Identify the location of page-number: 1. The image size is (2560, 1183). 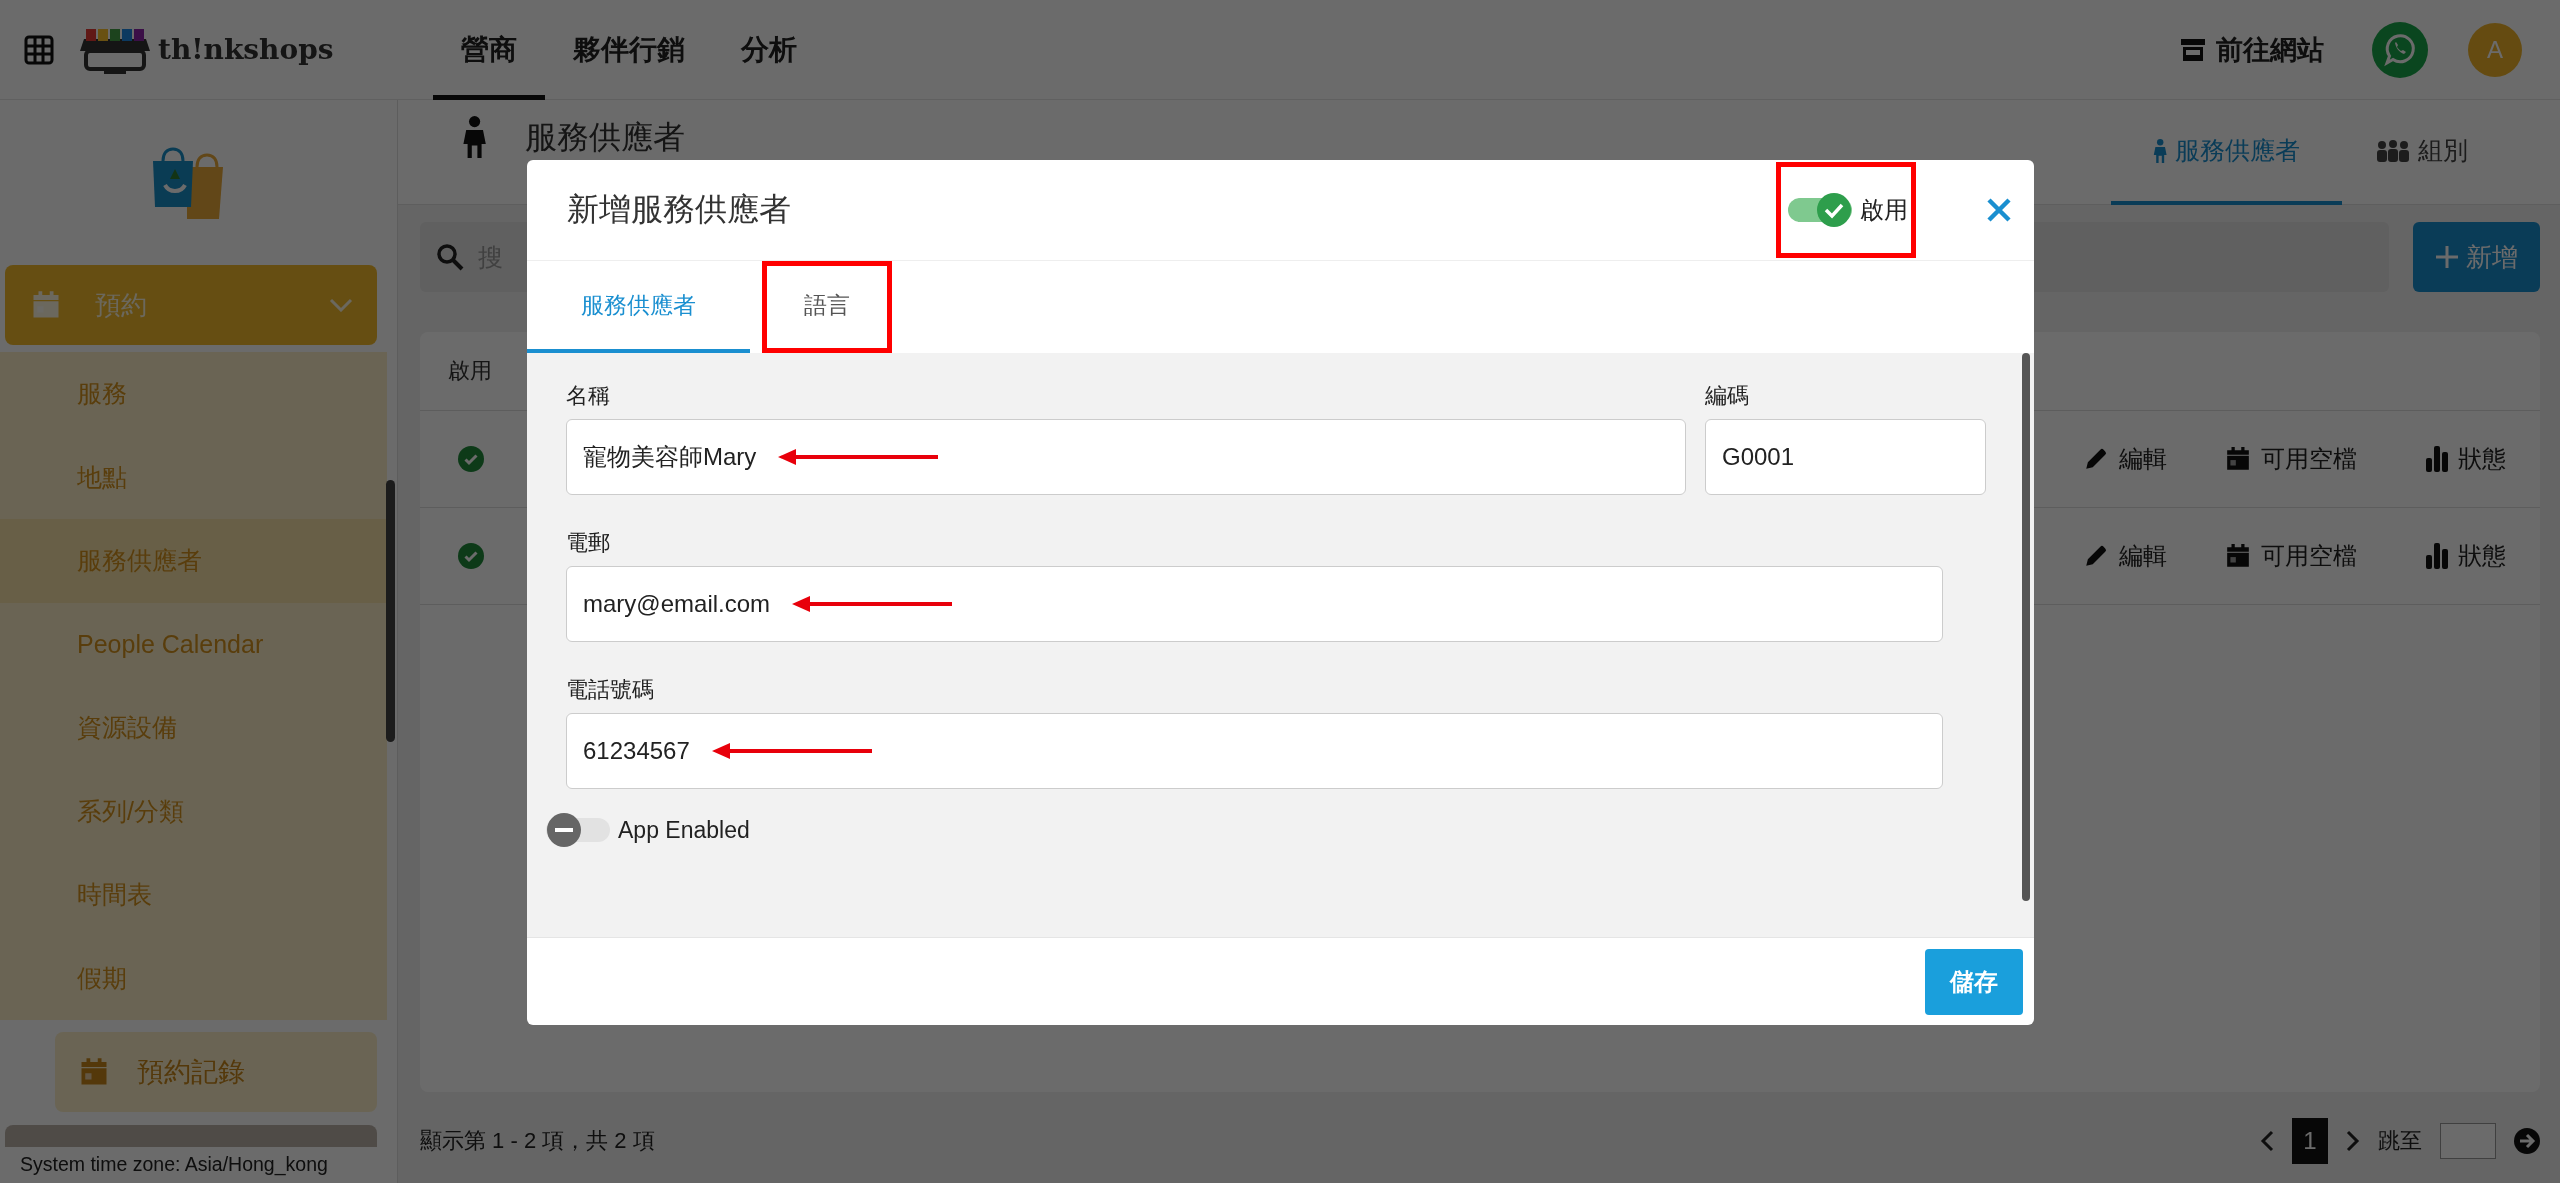
(2310, 1140).